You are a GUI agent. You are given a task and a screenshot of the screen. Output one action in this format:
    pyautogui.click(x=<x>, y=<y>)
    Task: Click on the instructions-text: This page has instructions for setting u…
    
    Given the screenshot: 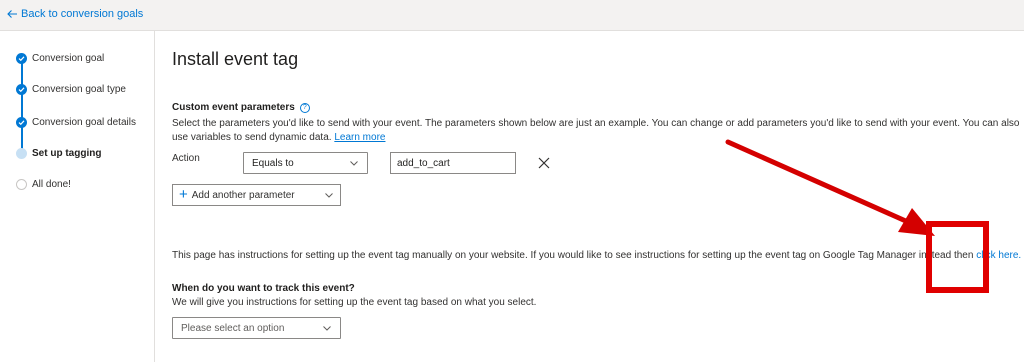 What is the action you would take?
    pyautogui.click(x=573, y=255)
    